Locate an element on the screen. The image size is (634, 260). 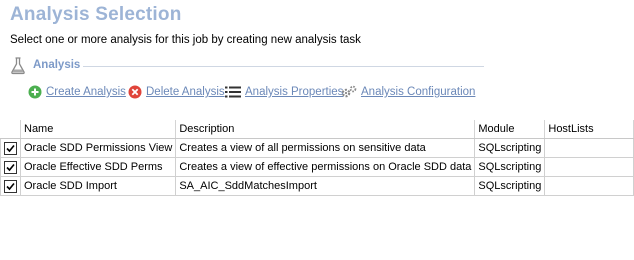
header-description: Description is located at coordinates (325, 129).